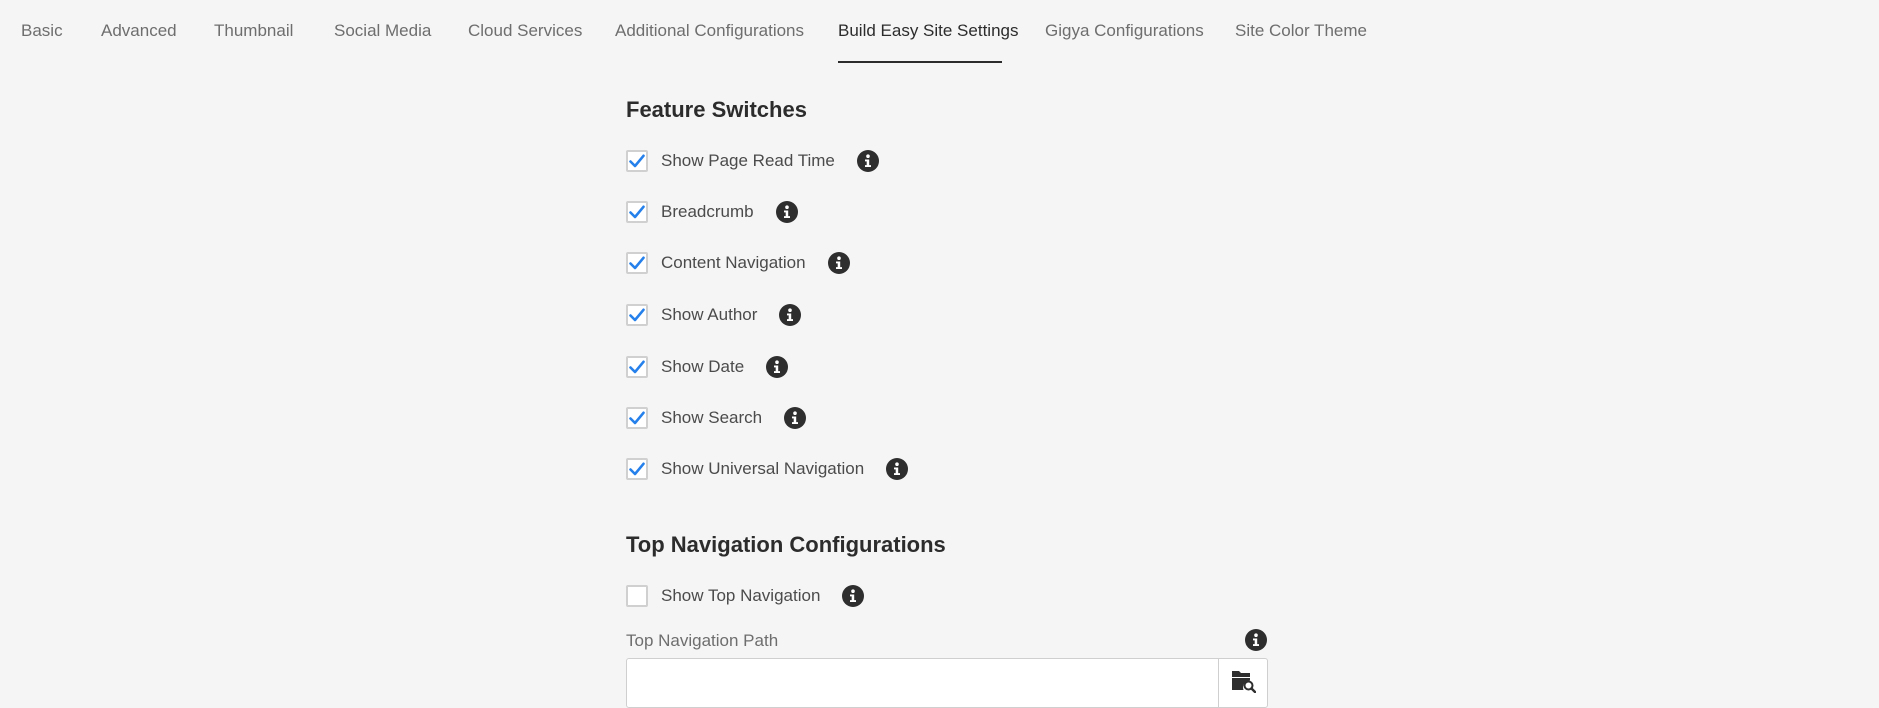  I want to click on tab-basic: Basic, so click(42, 31).